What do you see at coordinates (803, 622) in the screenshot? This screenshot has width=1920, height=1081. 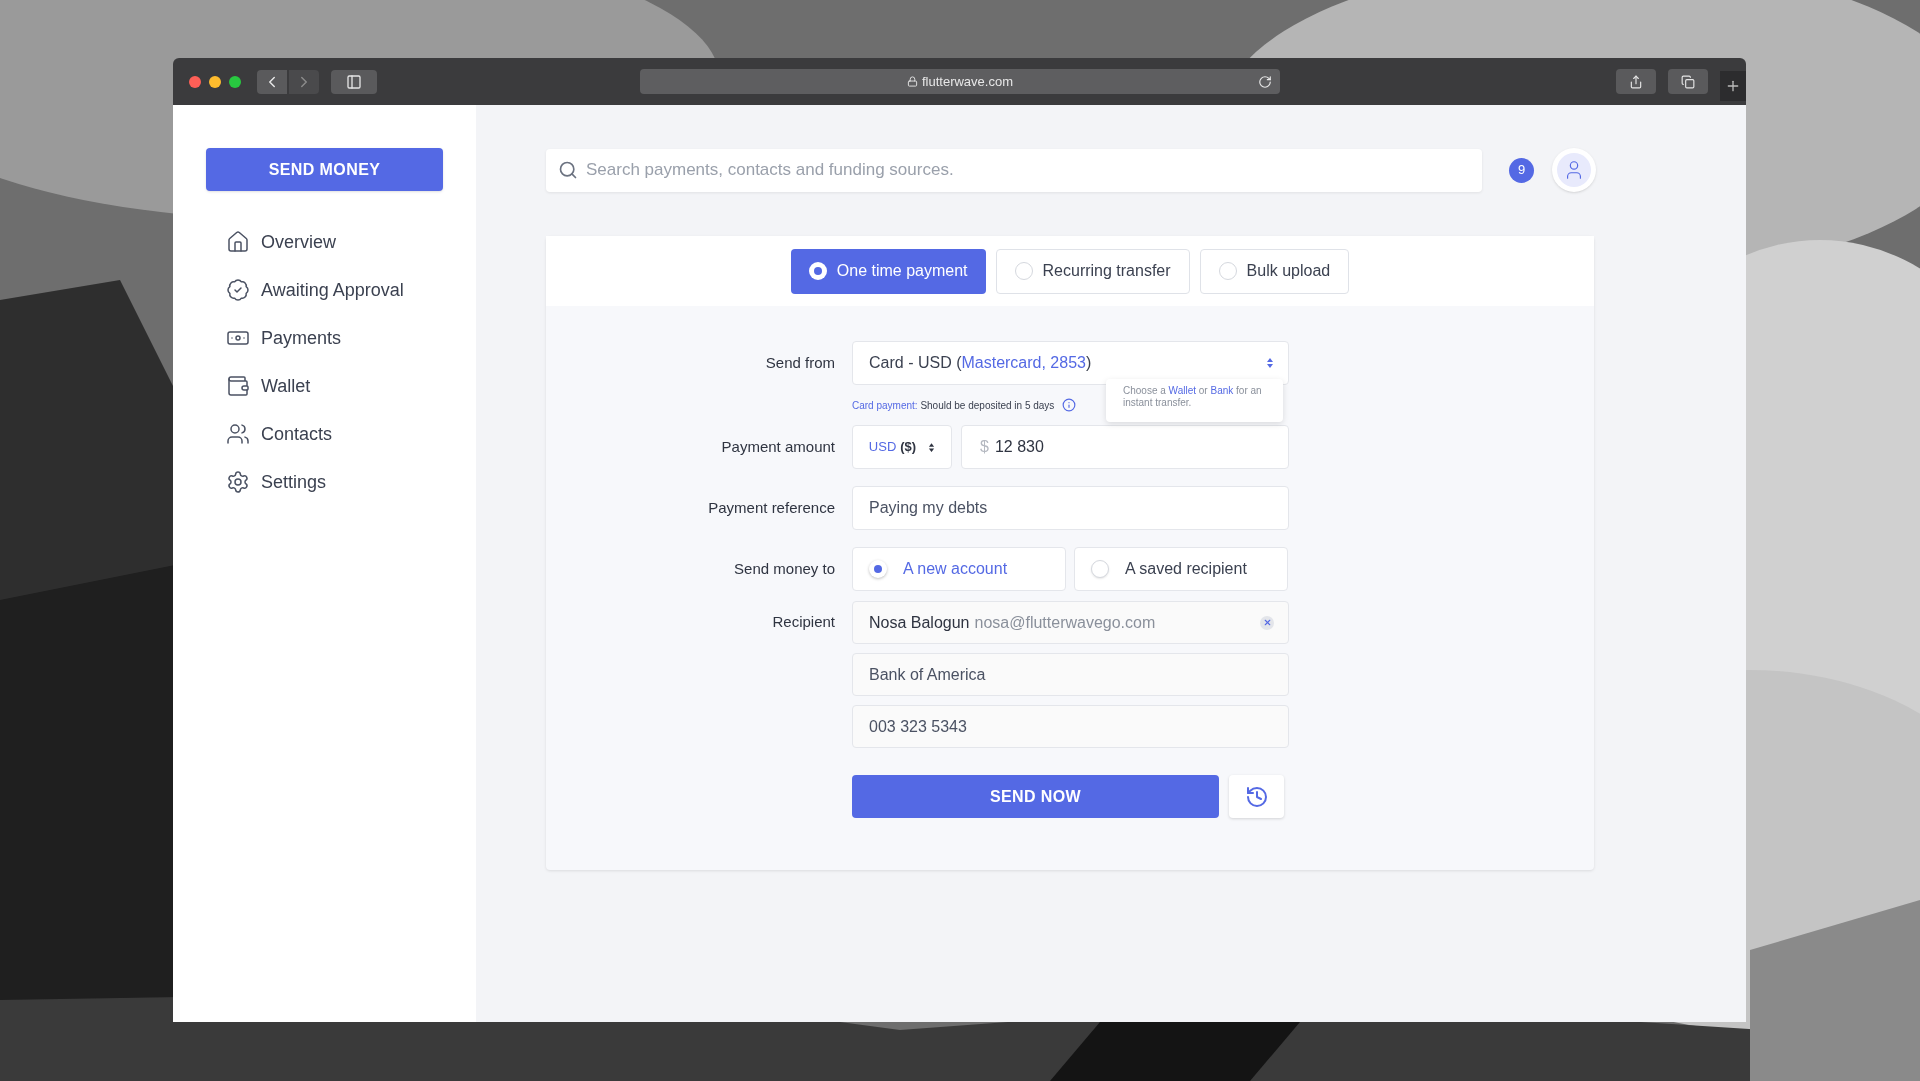 I see `field-label: Recipient` at bounding box center [803, 622].